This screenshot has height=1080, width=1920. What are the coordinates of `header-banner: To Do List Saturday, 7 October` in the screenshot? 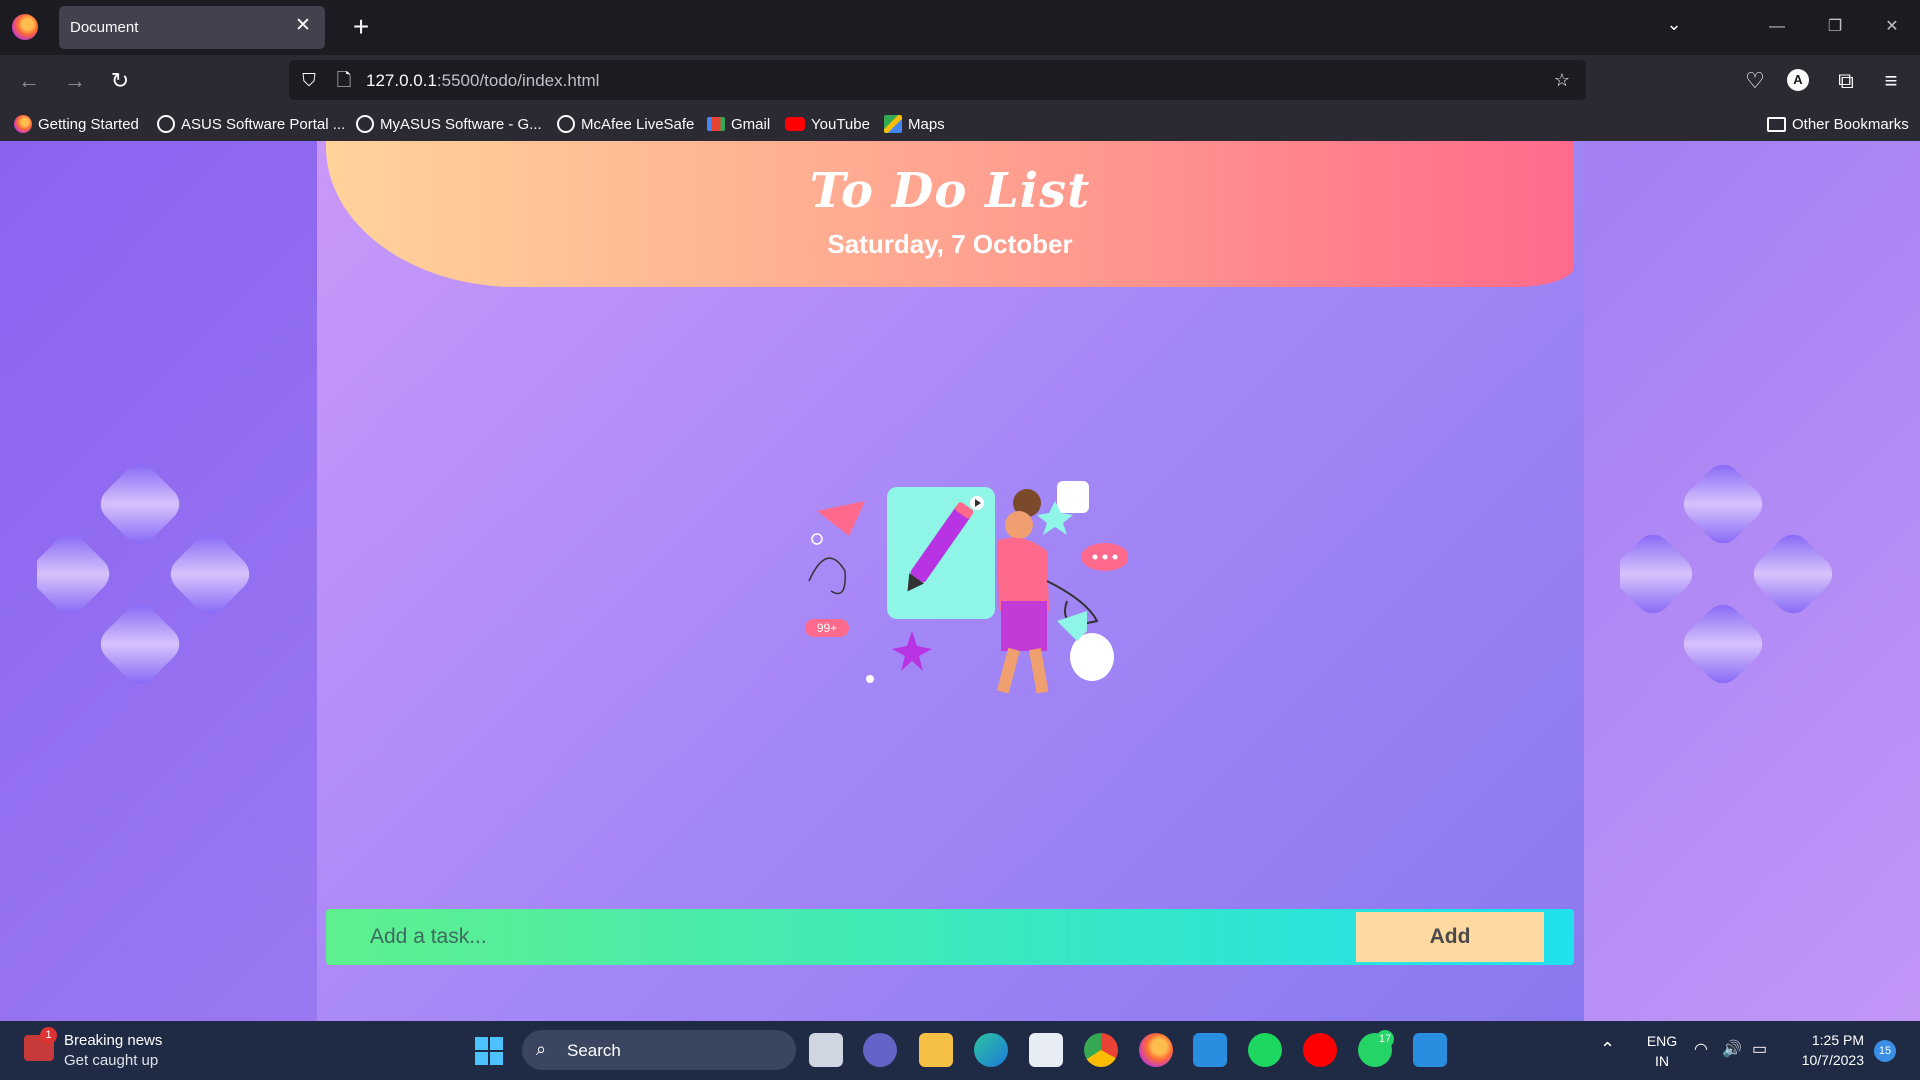 It's located at (950, 214).